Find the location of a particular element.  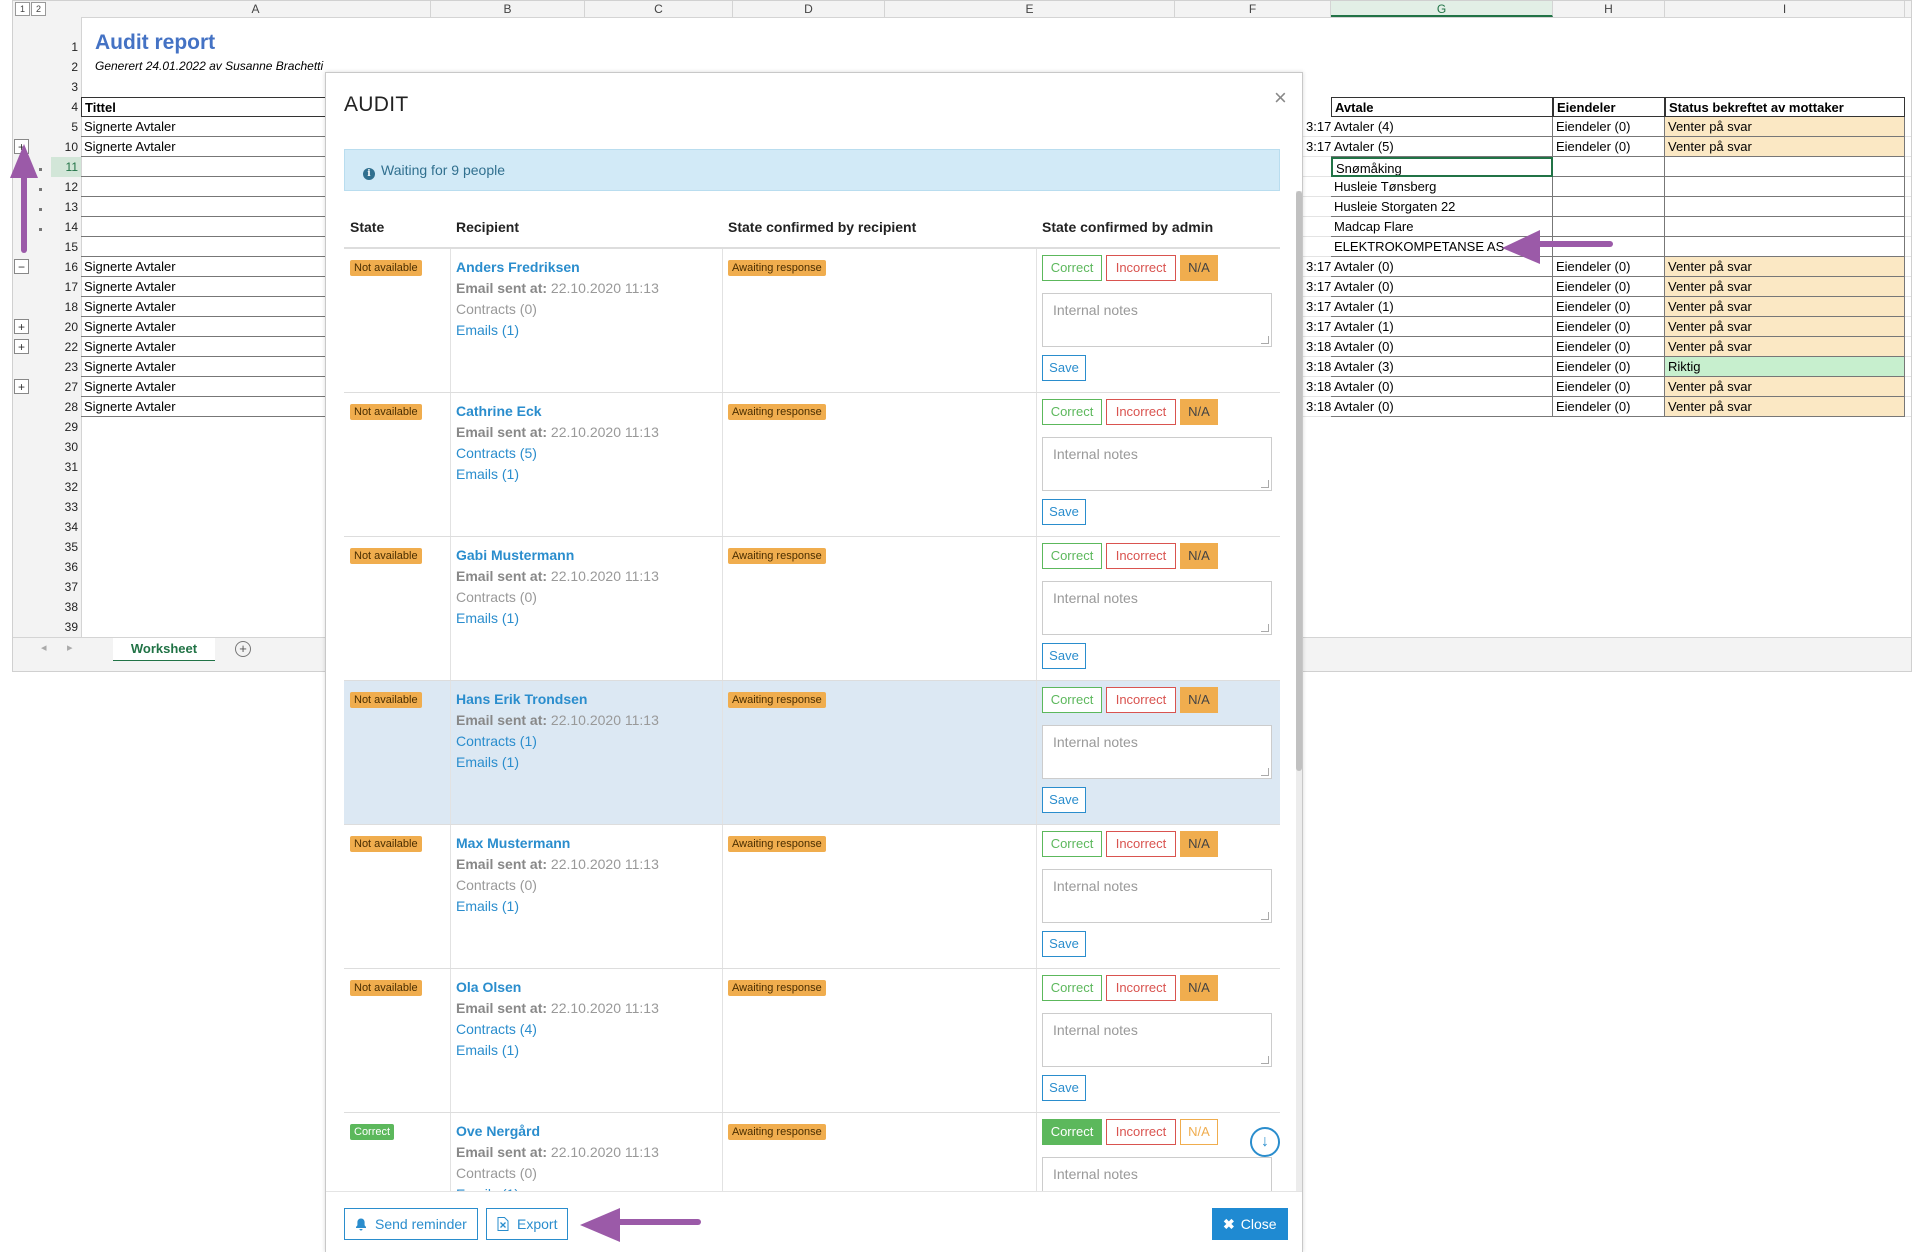

contracts-link: Contracts (4) is located at coordinates (496, 1029).